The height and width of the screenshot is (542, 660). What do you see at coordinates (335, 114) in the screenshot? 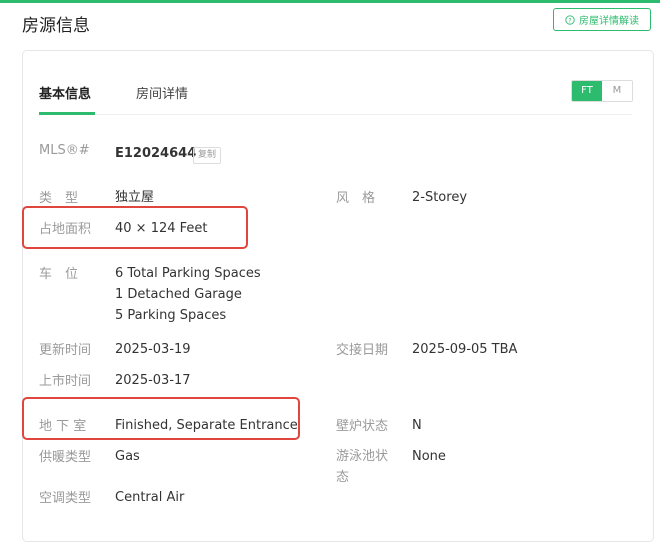
I see `tab-divider` at bounding box center [335, 114].